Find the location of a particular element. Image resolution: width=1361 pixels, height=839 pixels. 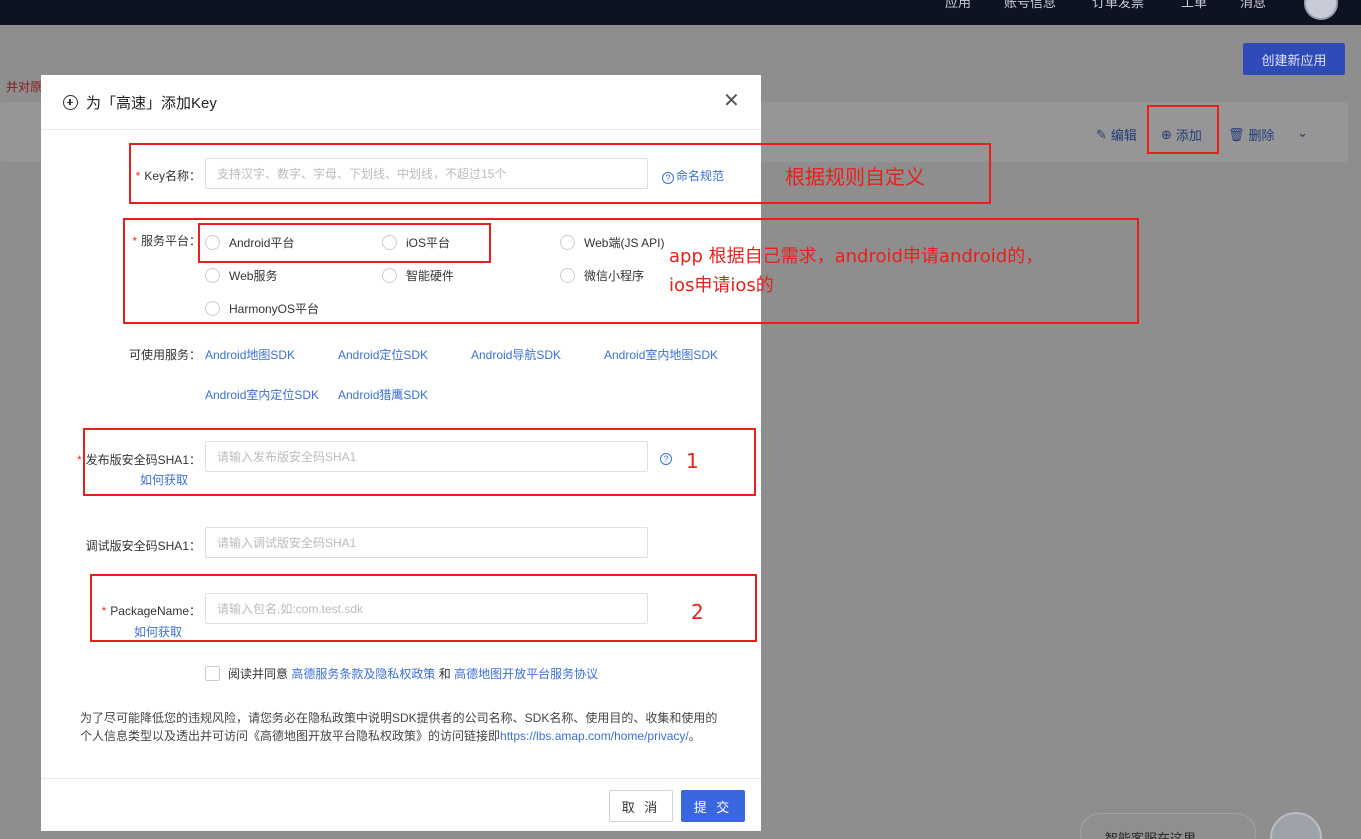

modal-footer: 取 消 提 交 is located at coordinates (401, 804).